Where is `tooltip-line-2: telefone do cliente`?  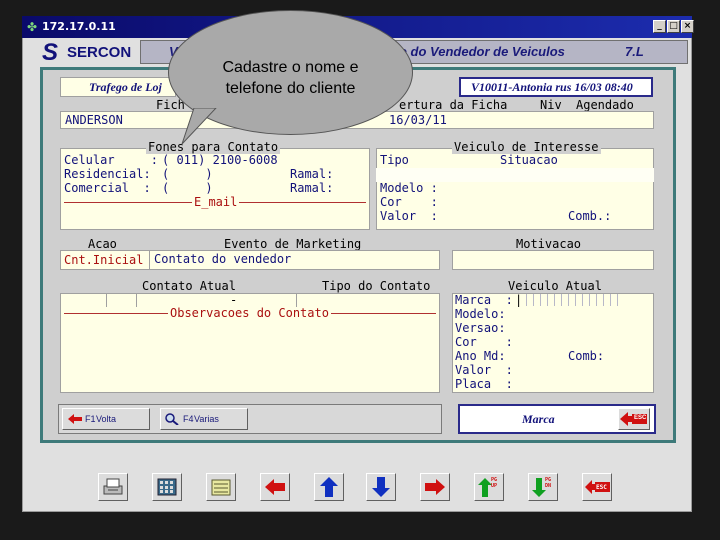
tooltip-line-2: telefone do cliente is located at coordinates (290, 88).